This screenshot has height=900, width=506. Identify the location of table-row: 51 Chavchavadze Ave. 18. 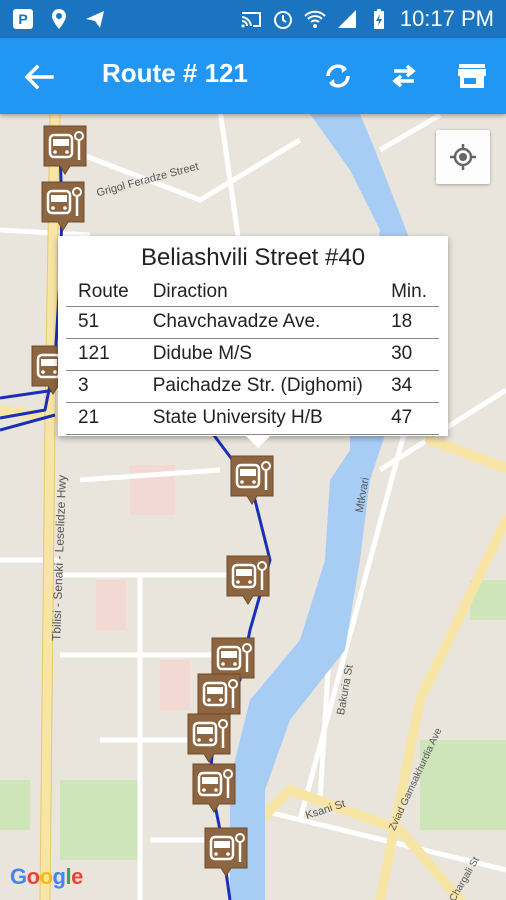
(252, 322).